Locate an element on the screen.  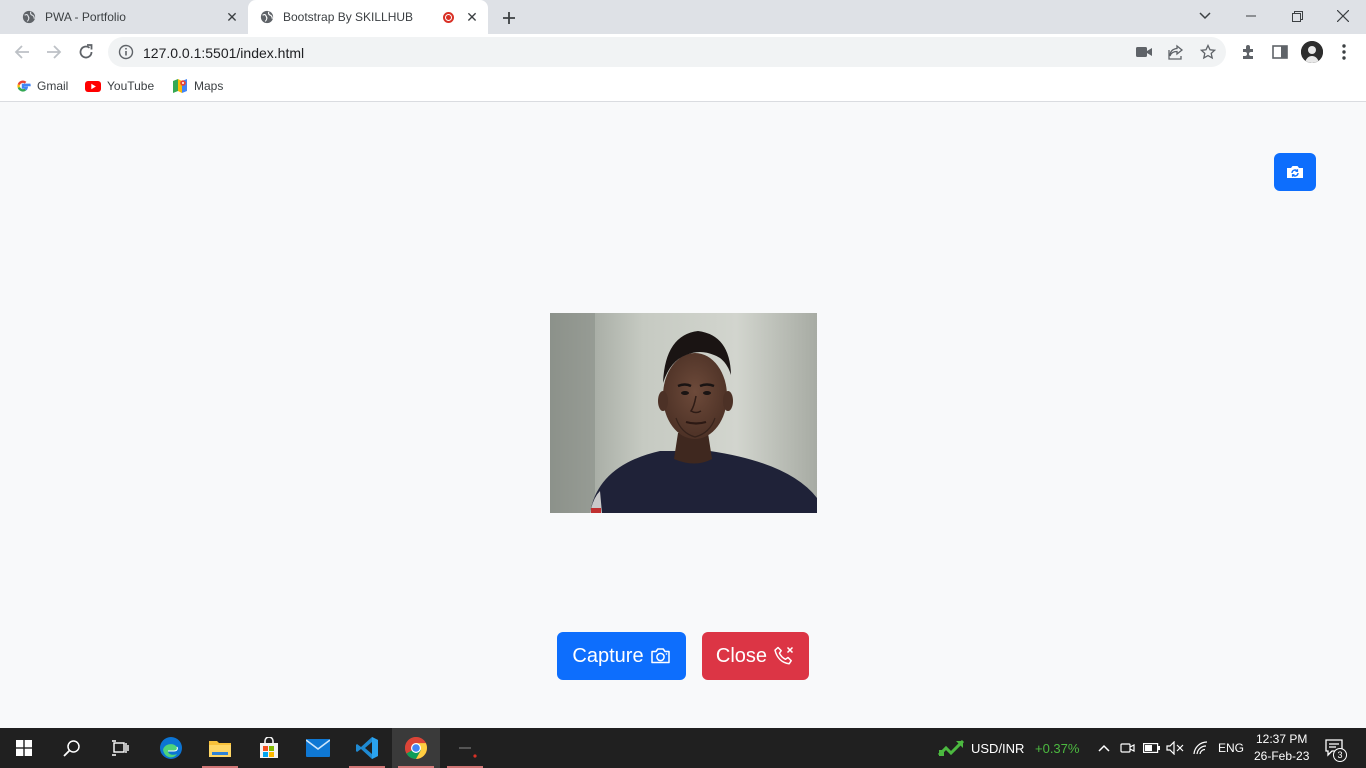
bookmark-maps: Maps is located at coordinates (197, 86).